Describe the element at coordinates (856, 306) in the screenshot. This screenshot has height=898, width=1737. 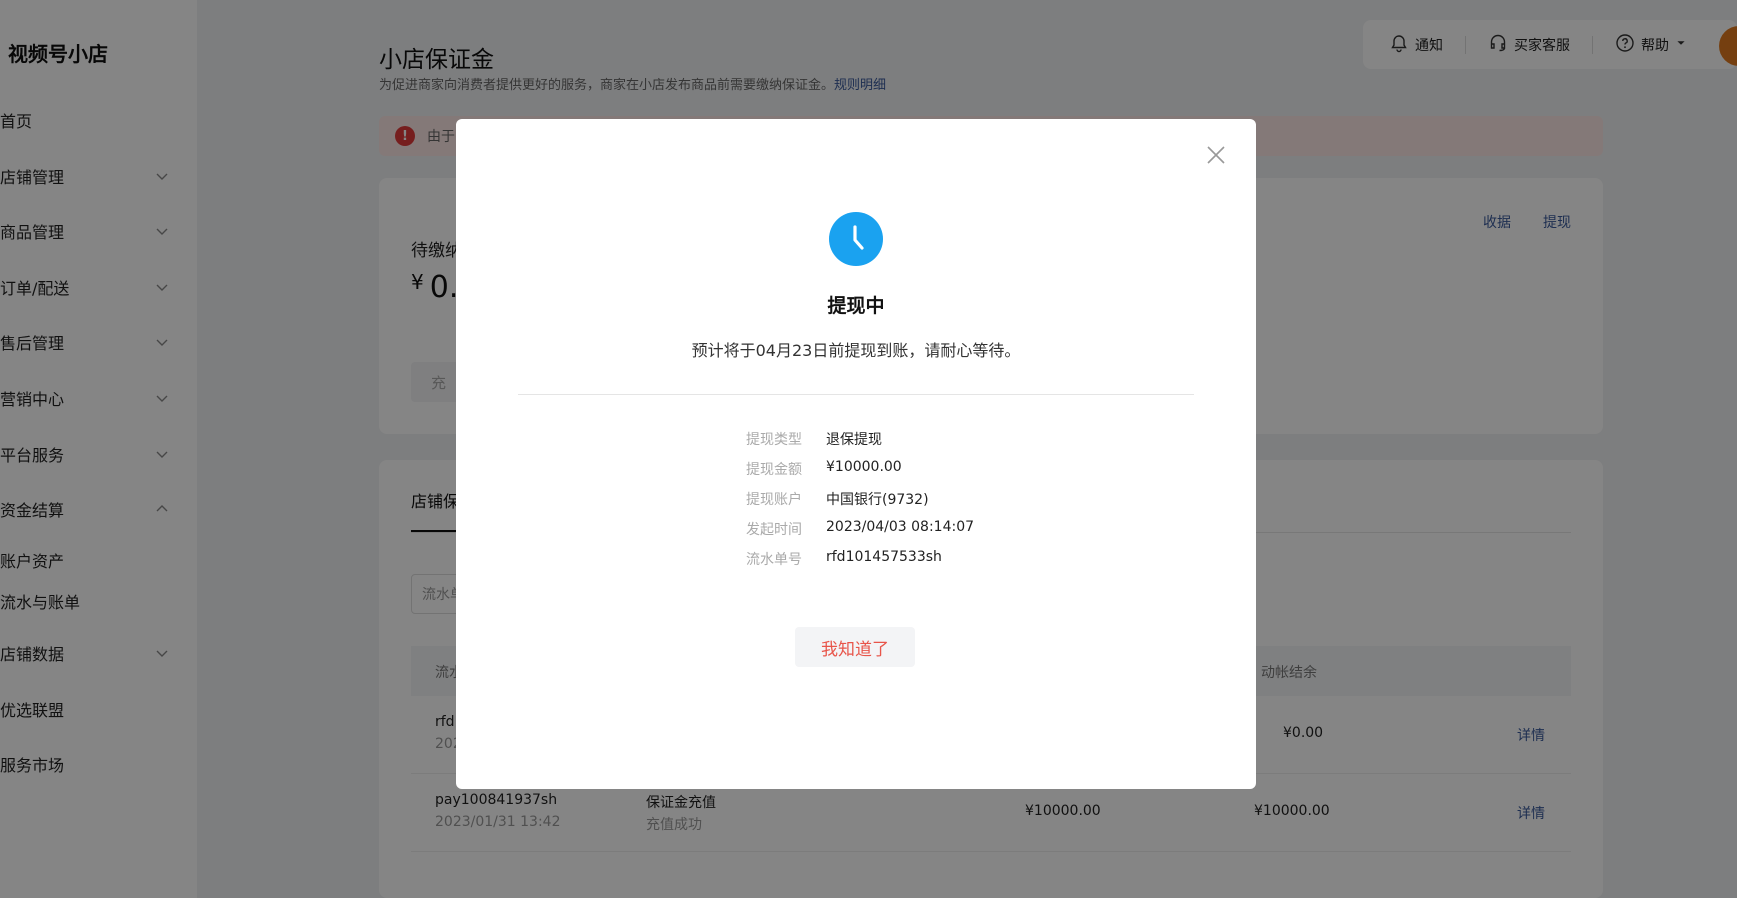
I see `modal-title: 提现中` at that location.